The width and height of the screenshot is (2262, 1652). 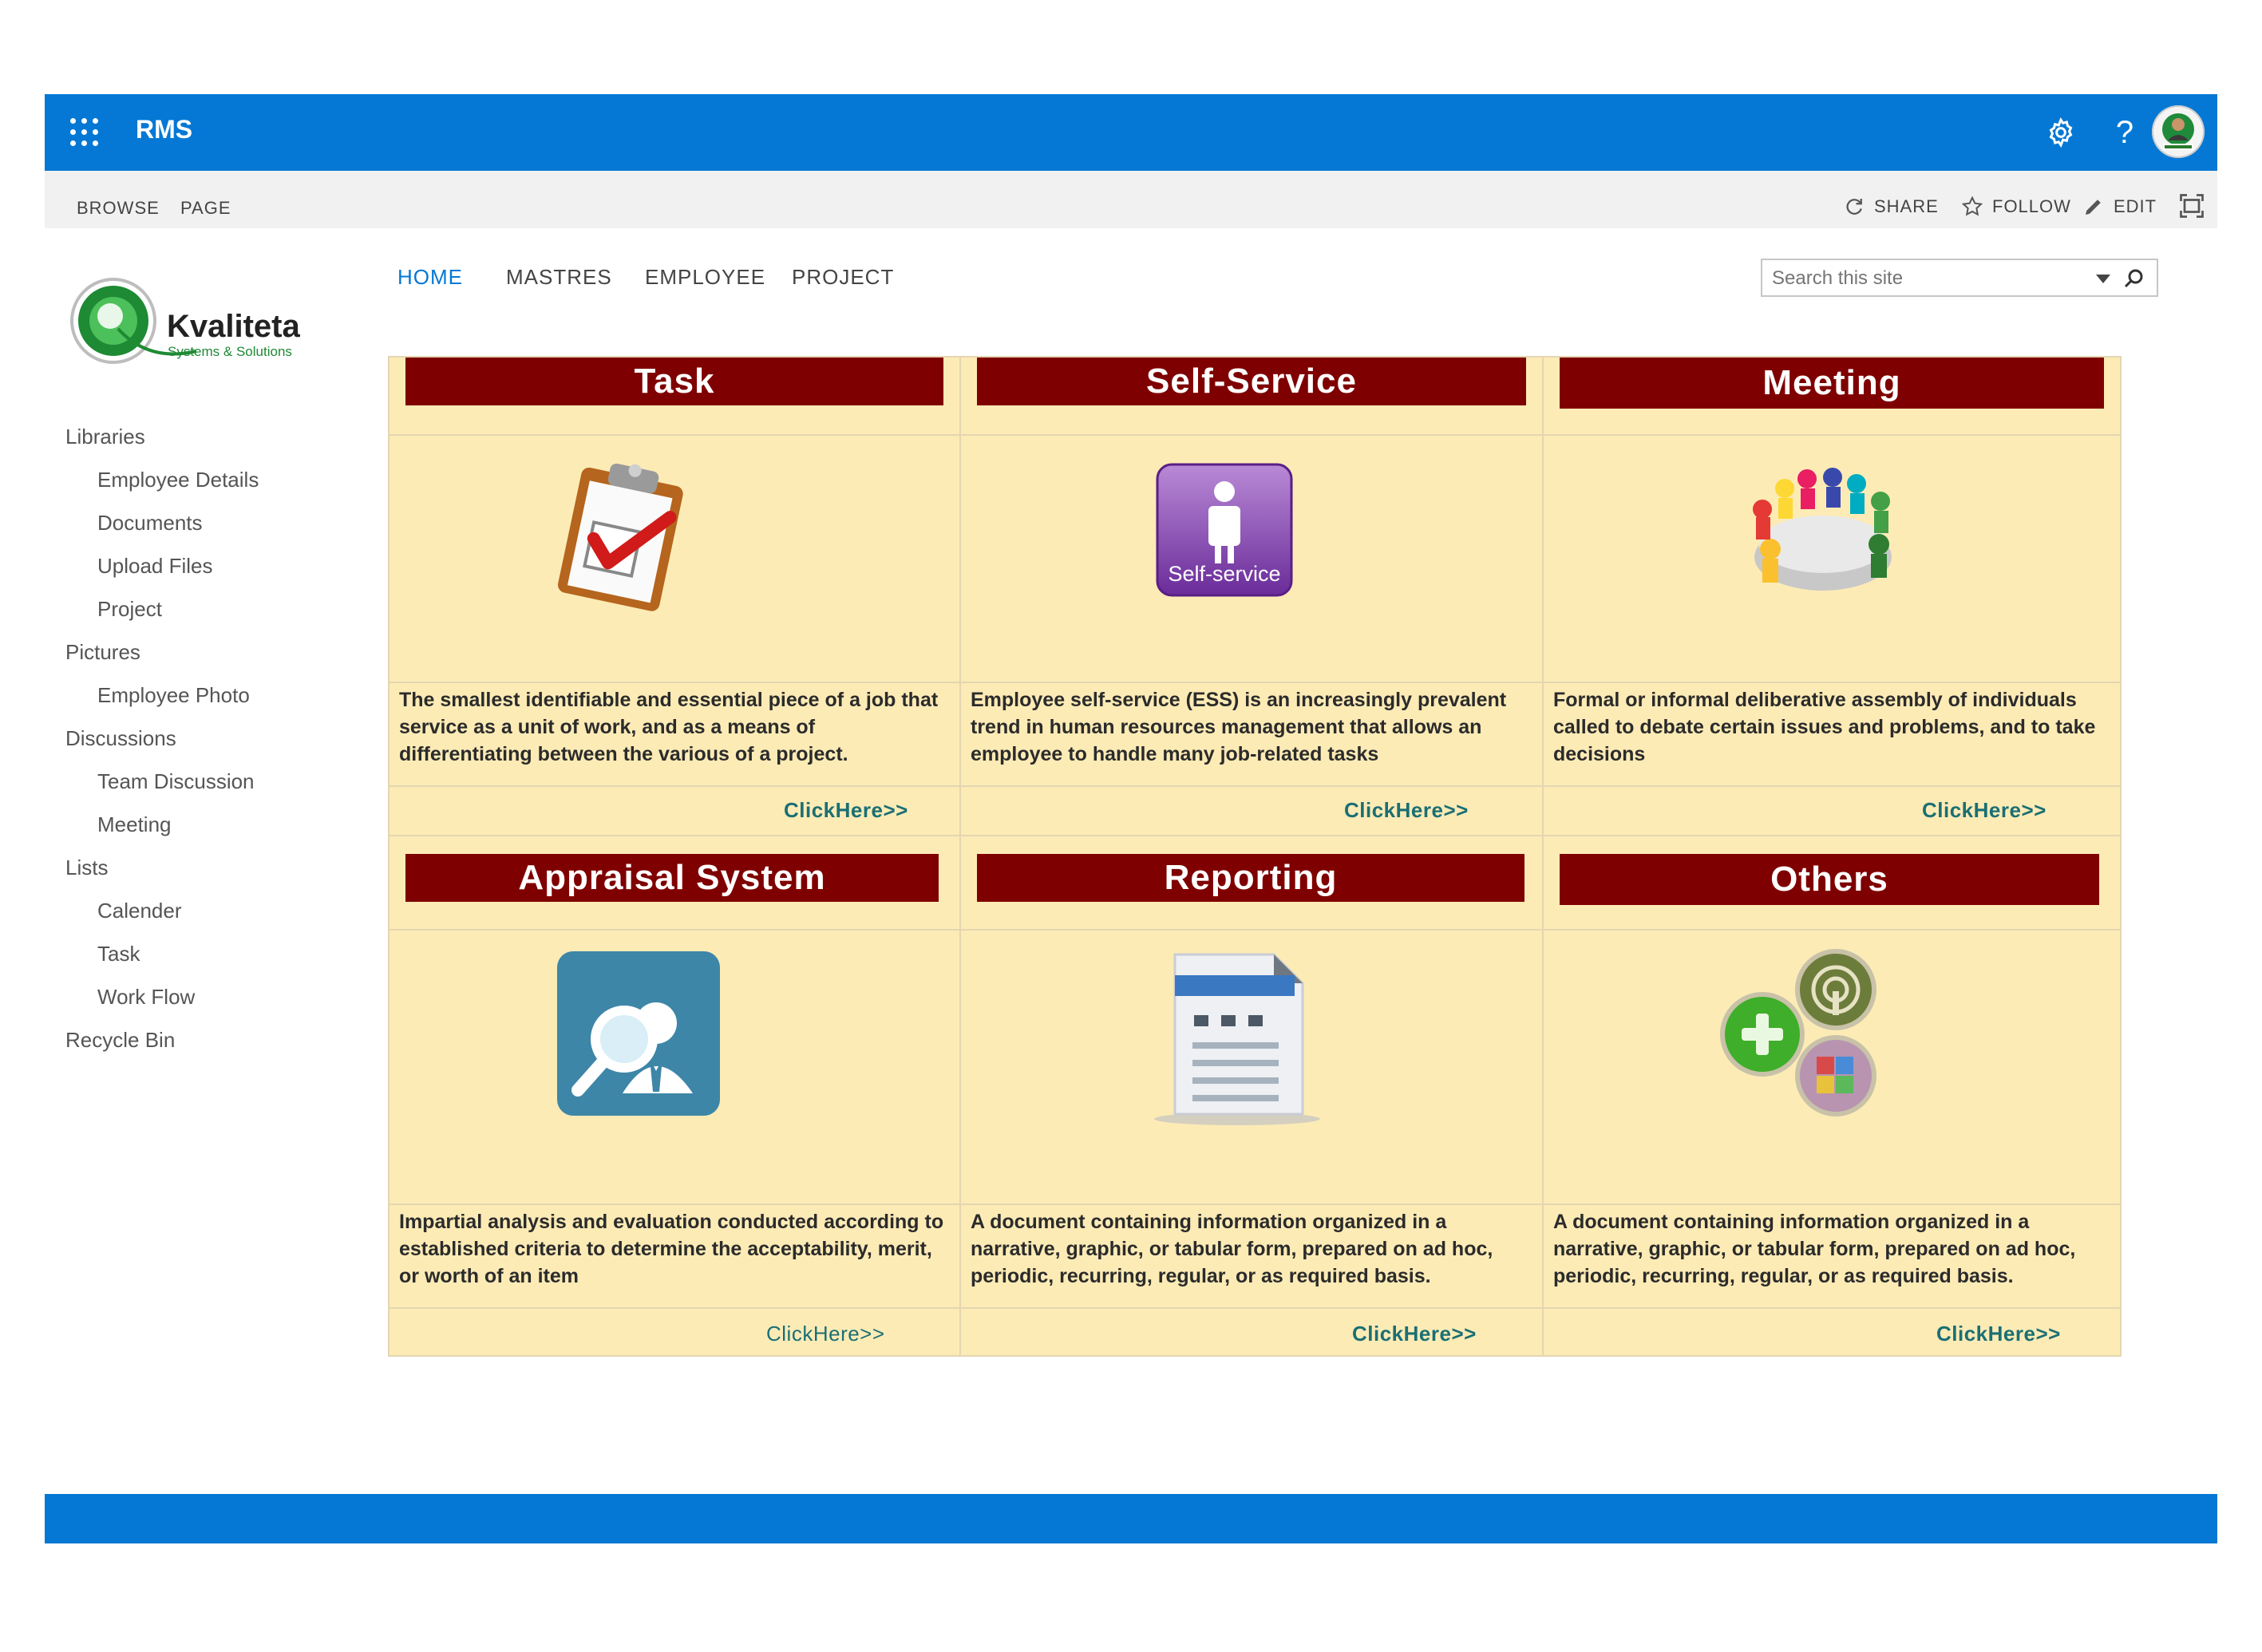 What do you see at coordinates (1224, 530) in the screenshot?
I see `self-service-icon: Self-service` at bounding box center [1224, 530].